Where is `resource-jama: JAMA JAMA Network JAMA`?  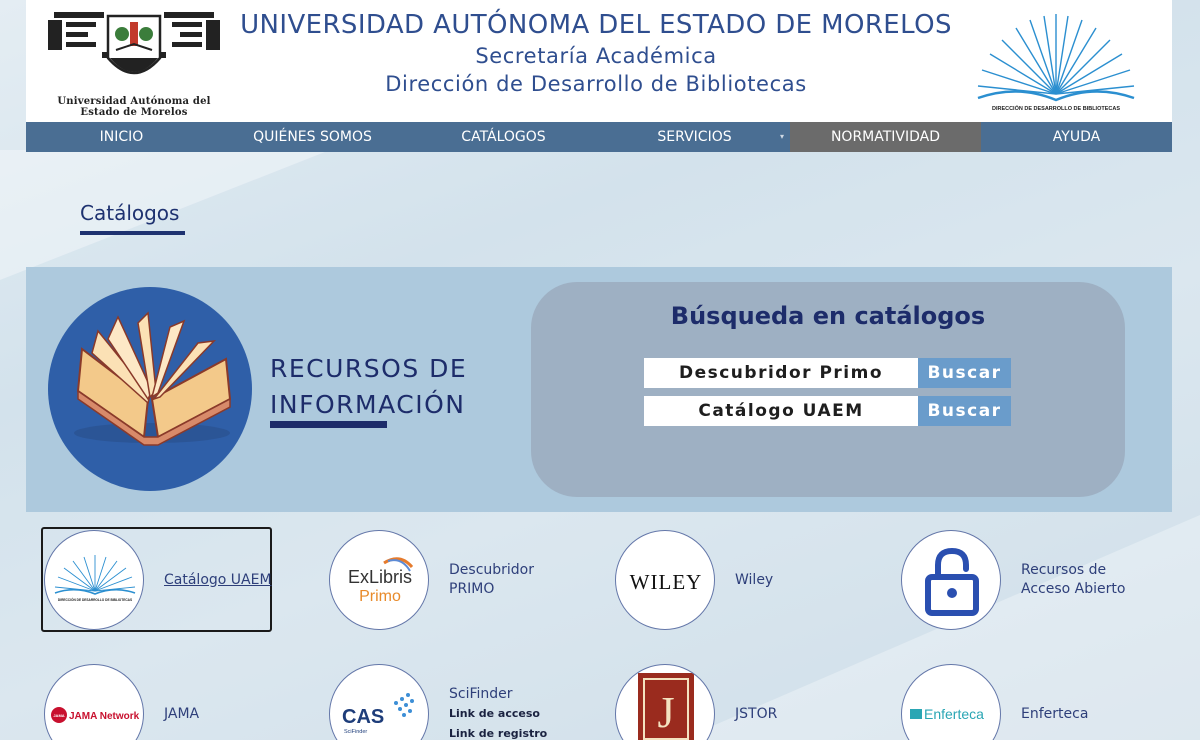
resource-jama: JAMA JAMA Network JAMA is located at coordinates (121, 702).